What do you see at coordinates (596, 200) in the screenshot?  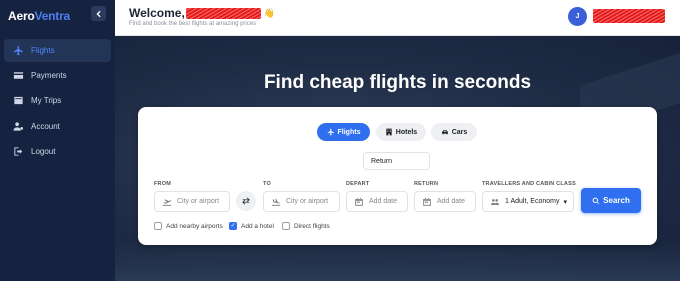 I see `search-icon` at bounding box center [596, 200].